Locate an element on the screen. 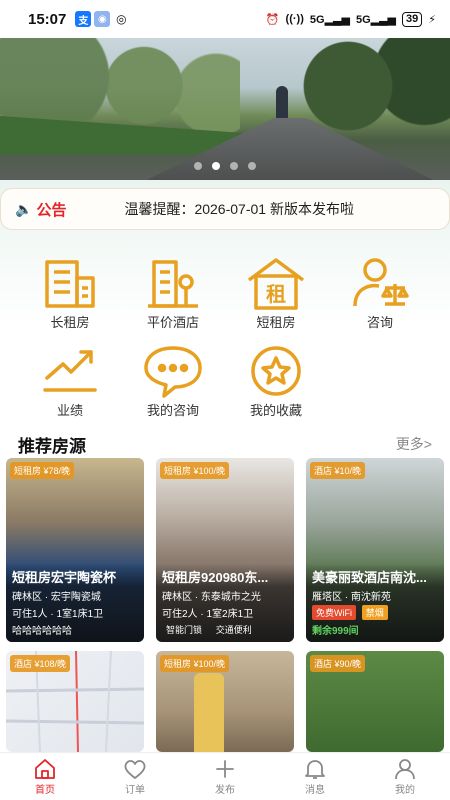 This screenshot has height=800, width=450. menu-performance: 业绩 is located at coordinates (70, 381).